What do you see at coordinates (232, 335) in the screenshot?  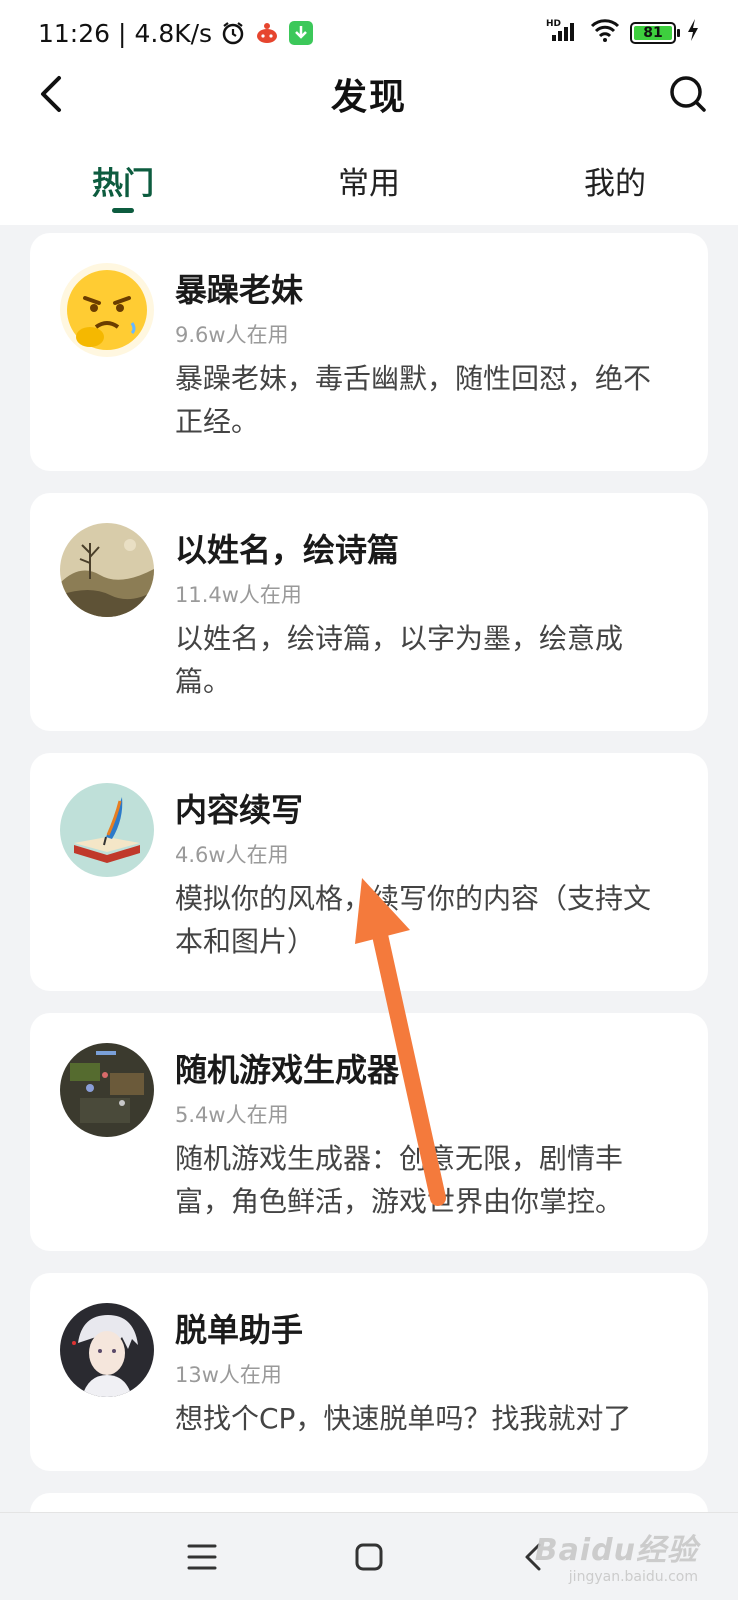 I see `card-usage-count: 9.6w人在用` at bounding box center [232, 335].